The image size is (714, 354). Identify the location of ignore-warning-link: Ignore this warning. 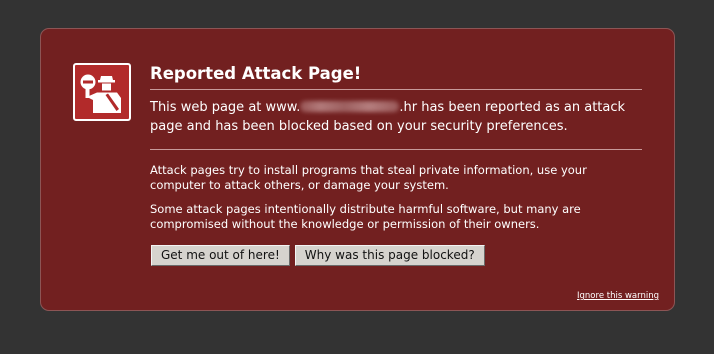
(618, 296).